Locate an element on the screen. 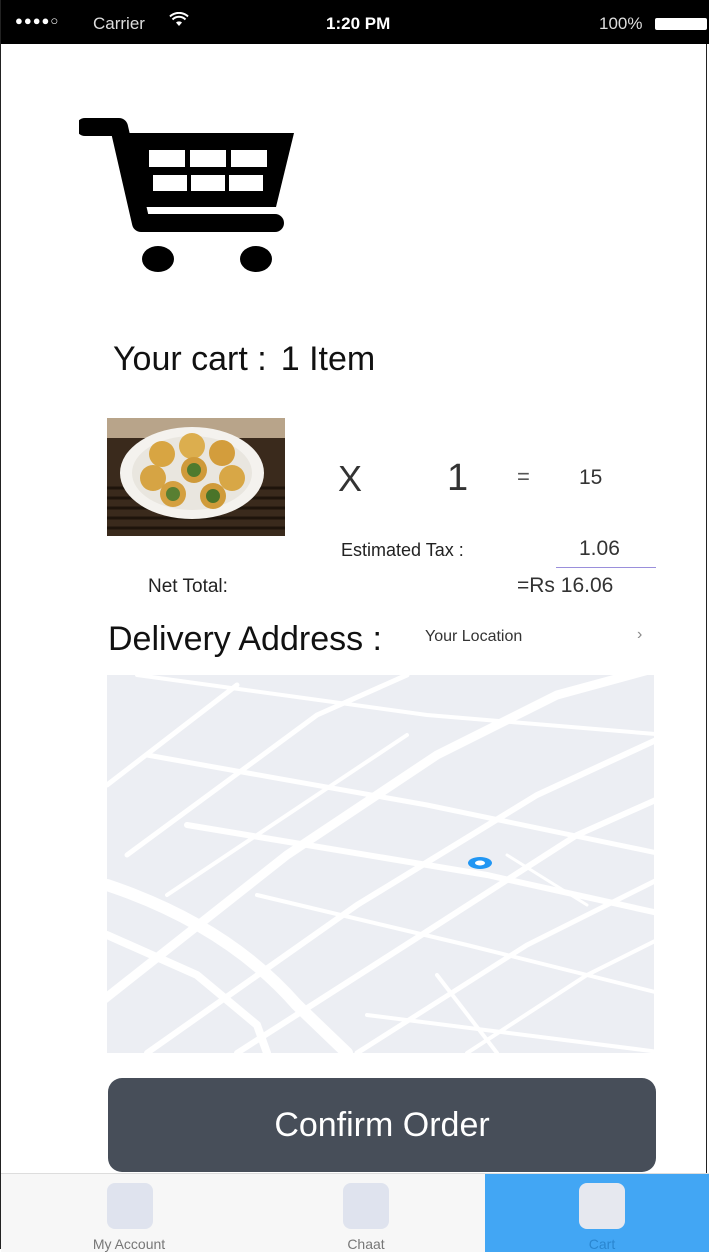 Image resolution: width=709 pixels, height=1252 pixels. wifi-icon is located at coordinates (179, 22).